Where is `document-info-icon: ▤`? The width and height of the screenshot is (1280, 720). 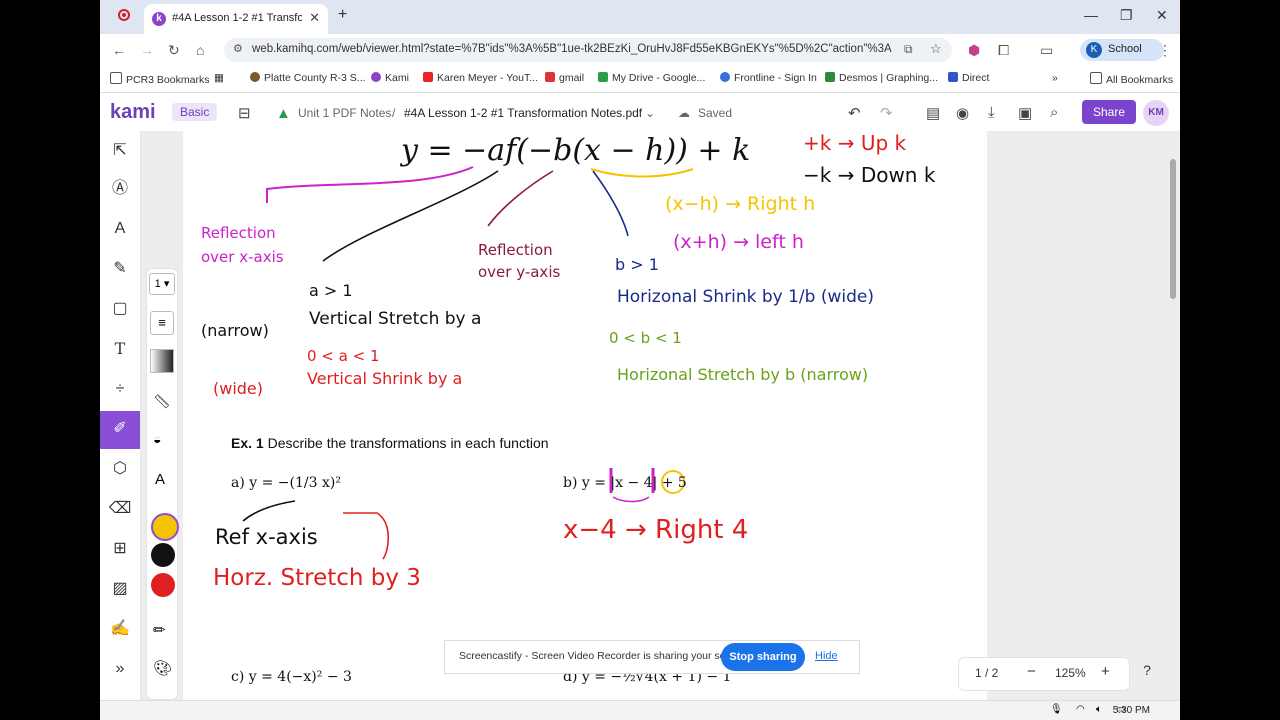
document-info-icon: ▤ is located at coordinates (933, 113).